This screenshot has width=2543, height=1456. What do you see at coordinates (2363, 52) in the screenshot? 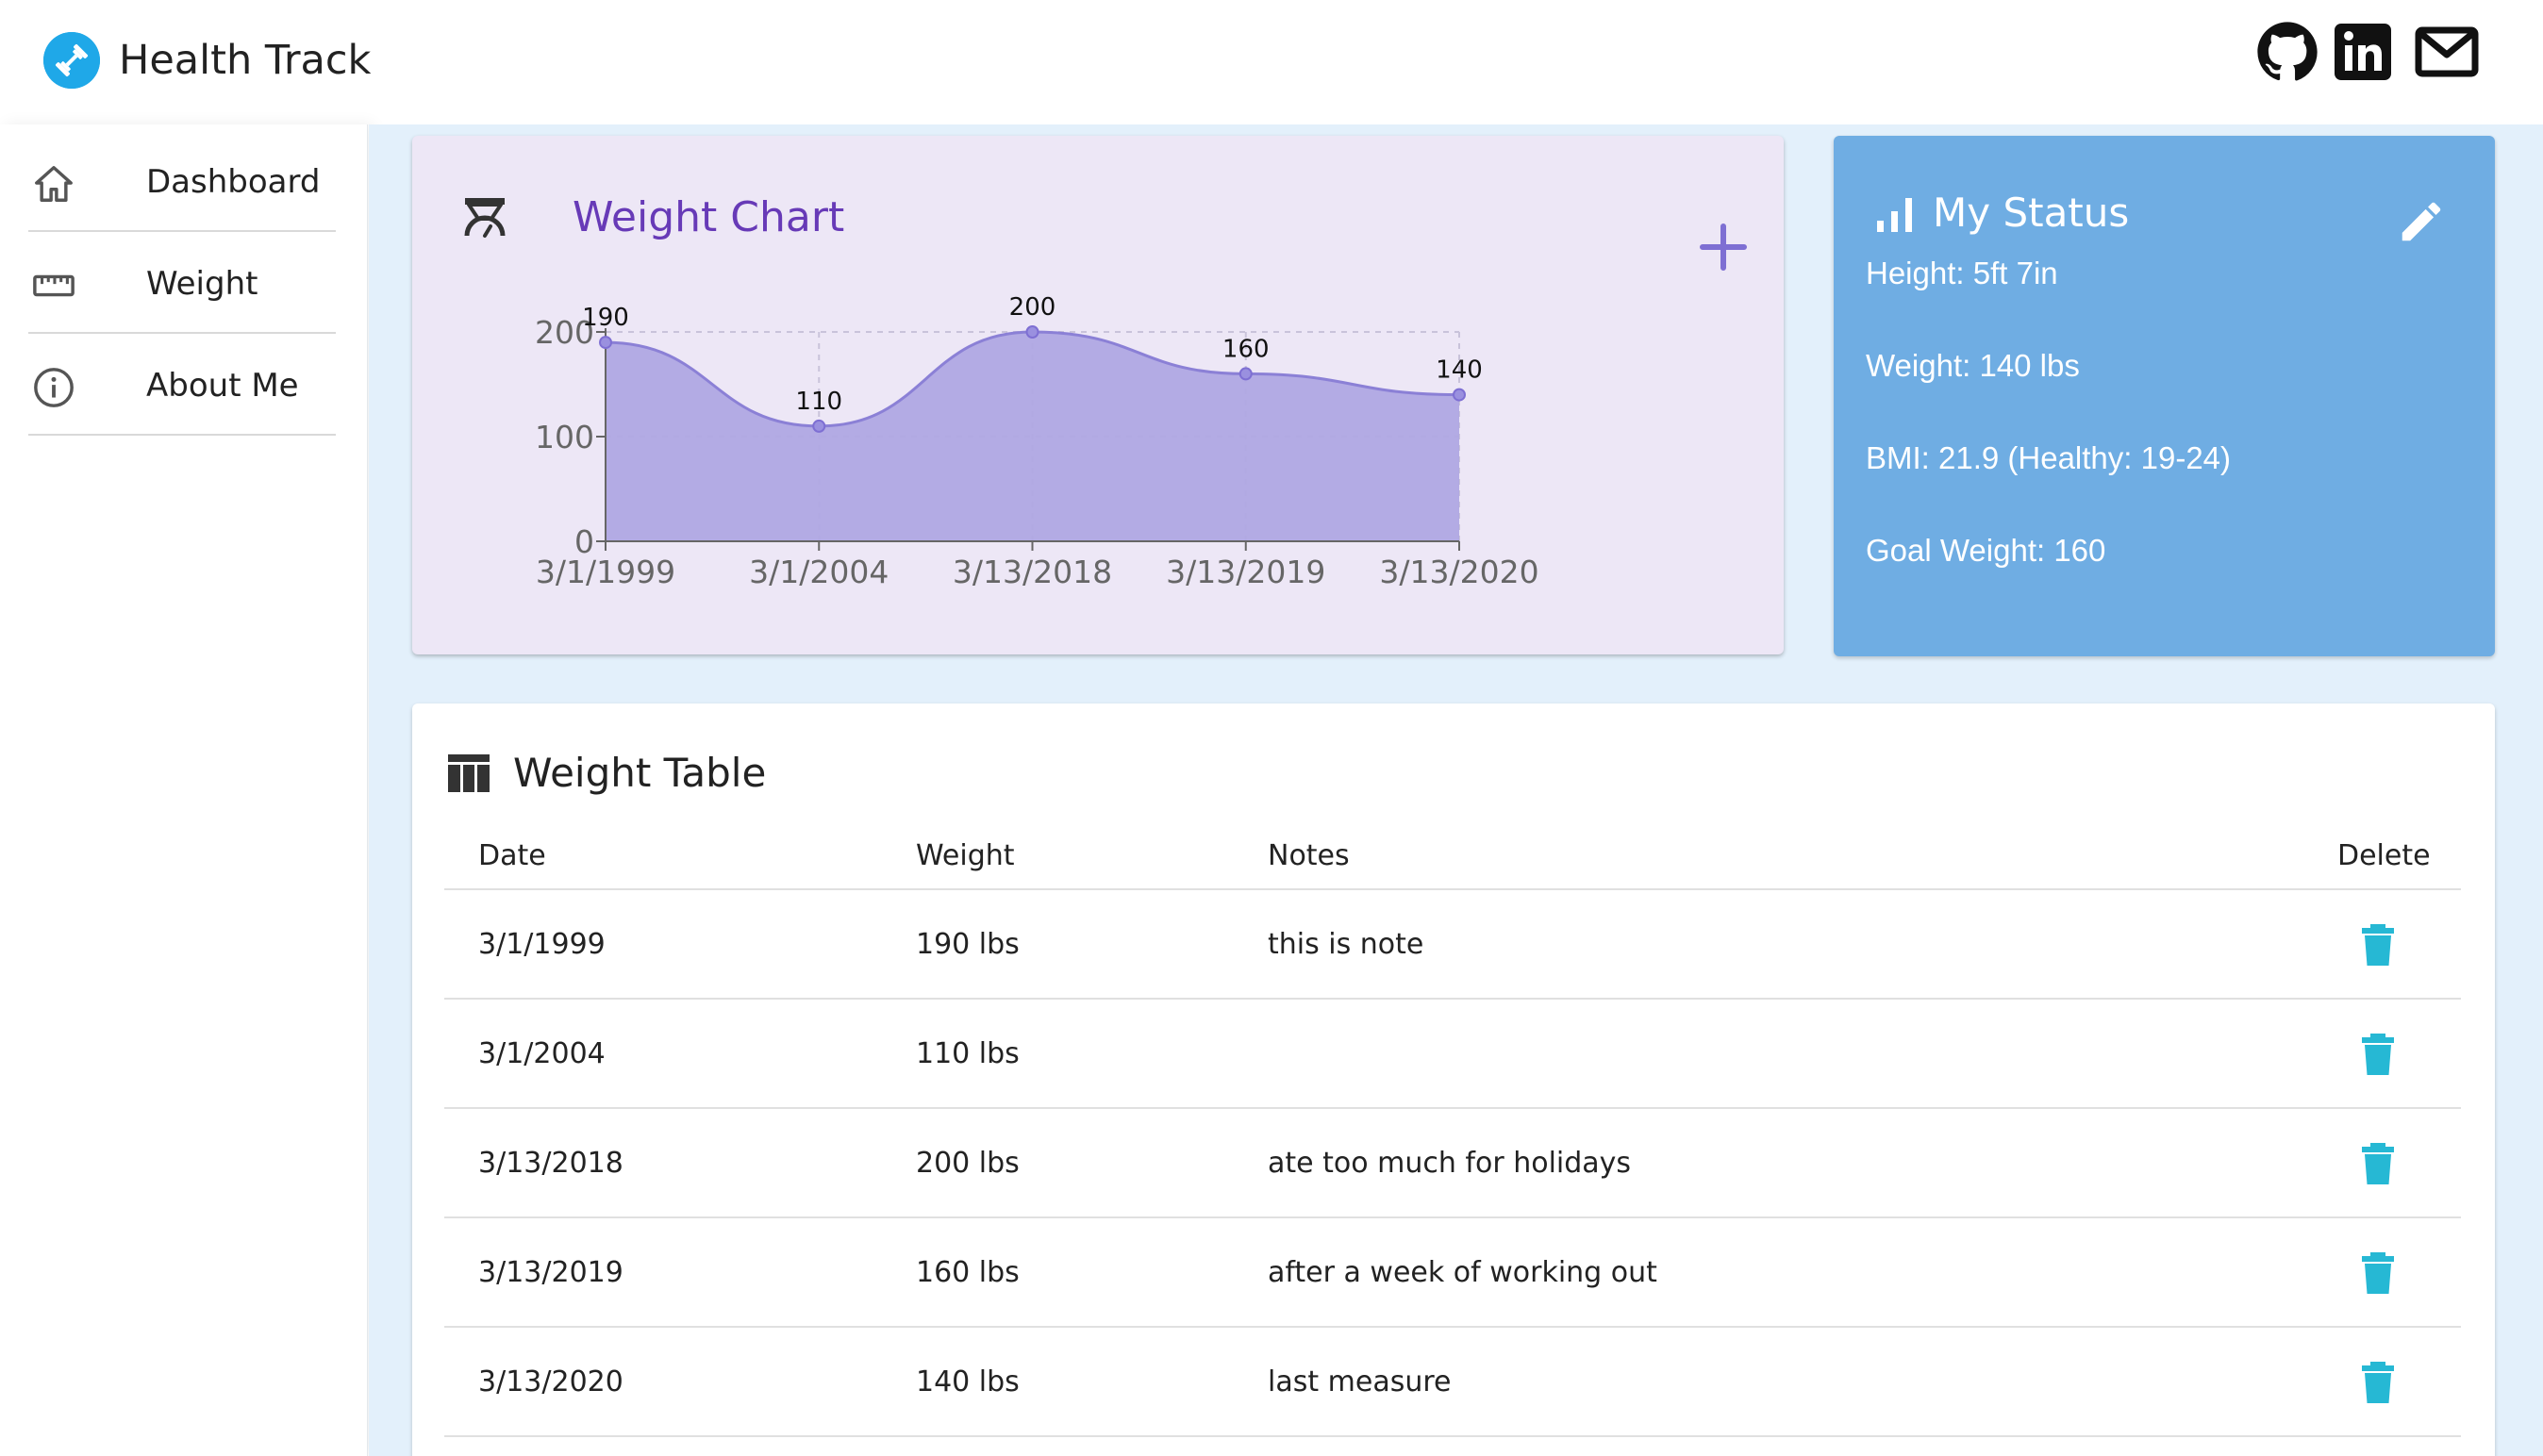
I see `linkedin-icon` at bounding box center [2363, 52].